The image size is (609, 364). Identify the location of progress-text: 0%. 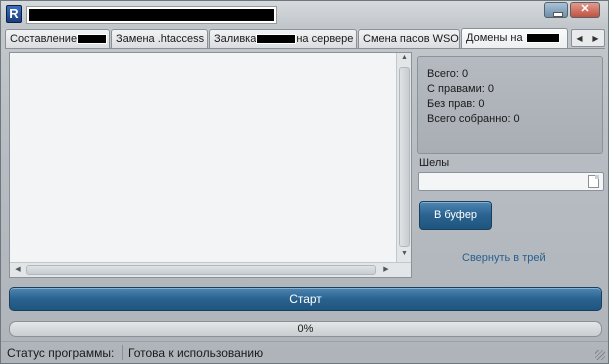
(305, 329).